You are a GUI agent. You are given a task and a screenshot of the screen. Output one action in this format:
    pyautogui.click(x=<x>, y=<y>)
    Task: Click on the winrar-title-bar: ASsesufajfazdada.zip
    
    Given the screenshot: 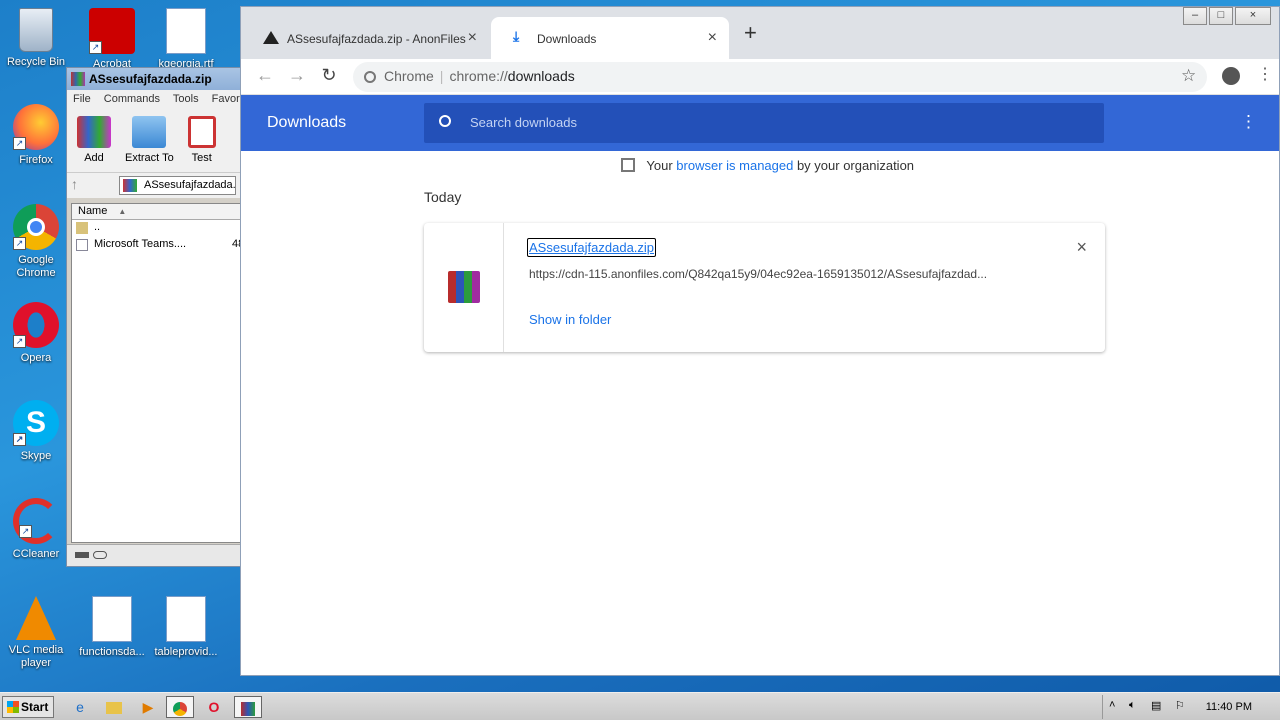 What is the action you would take?
    pyautogui.click(x=153, y=79)
    